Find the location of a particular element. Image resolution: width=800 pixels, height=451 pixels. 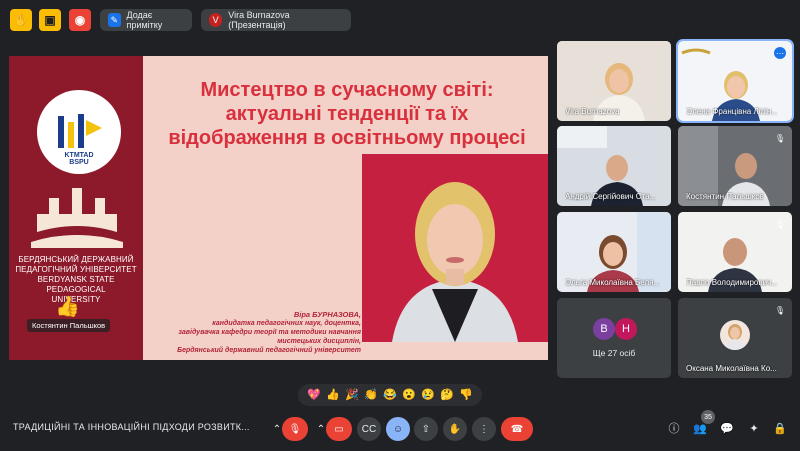

chat-icon: 💬 is located at coordinates (727, 428).